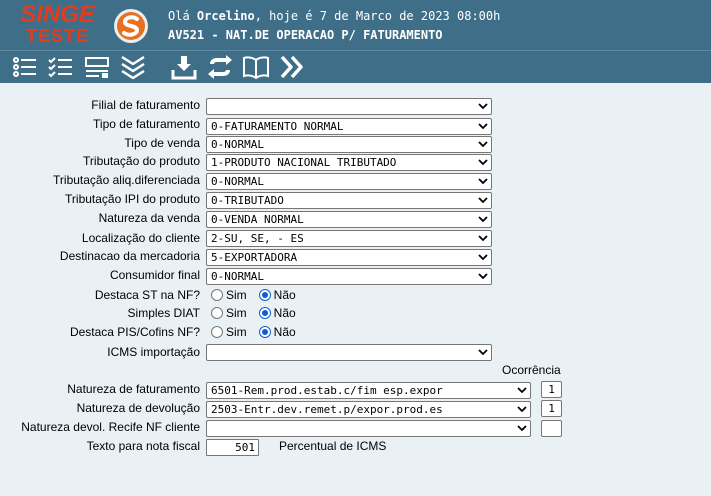 The image size is (711, 496). Describe the element at coordinates (355, 66) in the screenshot. I see `toolbar` at that location.